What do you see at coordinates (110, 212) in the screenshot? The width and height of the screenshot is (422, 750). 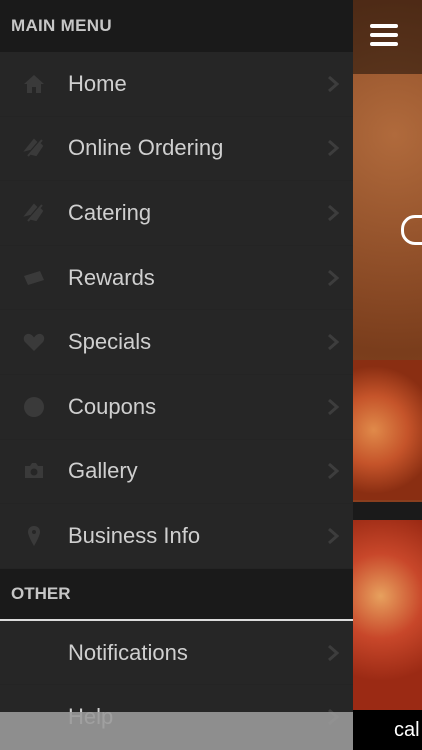 I see `menu-item-label: Catering` at bounding box center [110, 212].